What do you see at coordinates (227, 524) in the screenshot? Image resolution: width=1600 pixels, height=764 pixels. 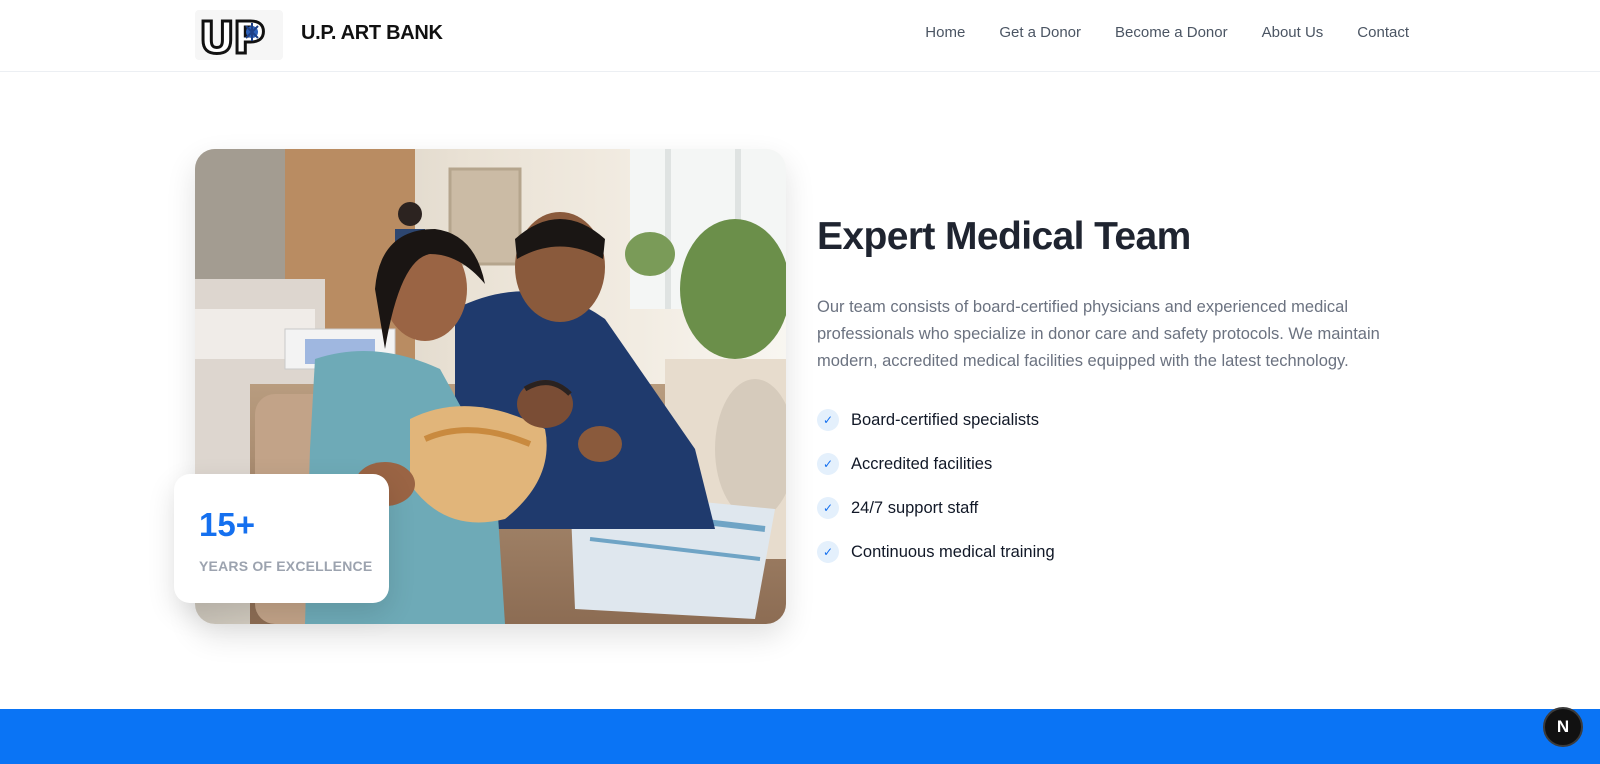 I see `years-stat-value: 15+` at bounding box center [227, 524].